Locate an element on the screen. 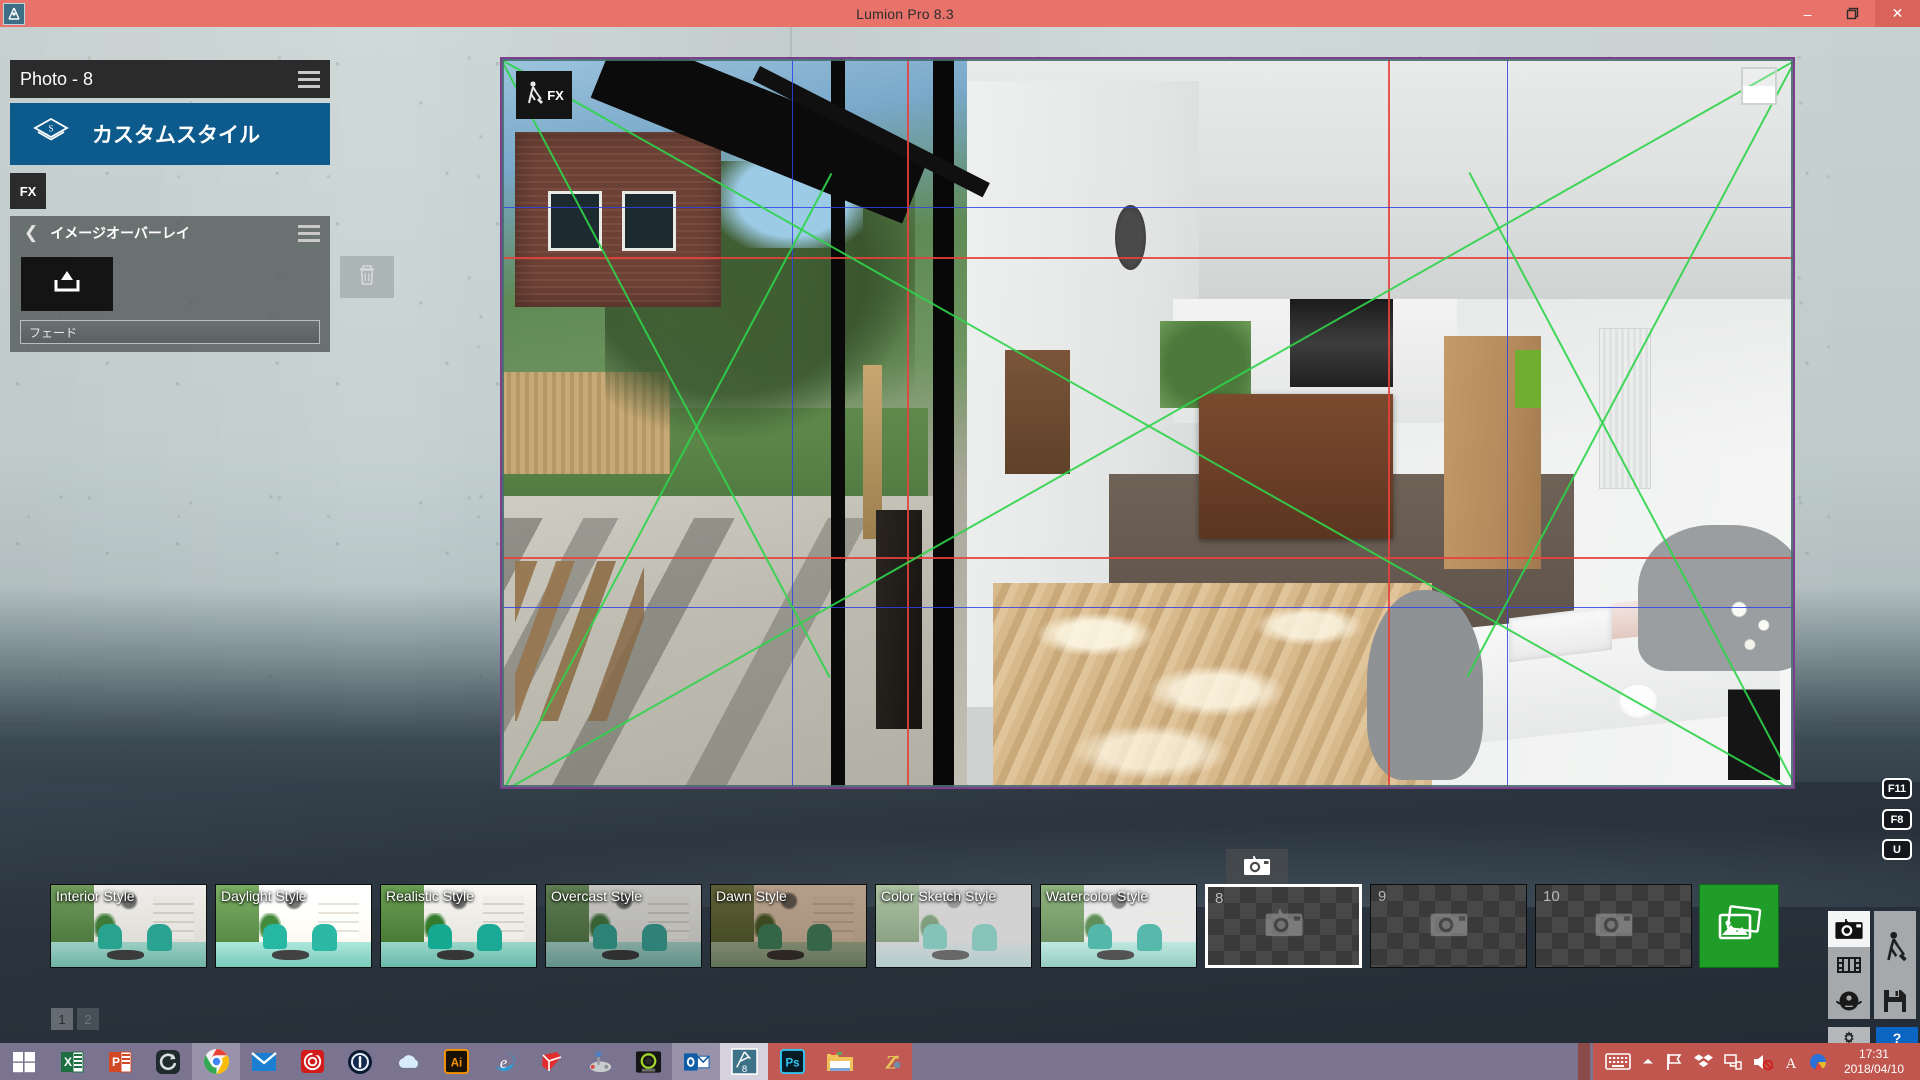 The height and width of the screenshot is (1080, 1920). mode-panorama-button is located at coordinates (1849, 1001).